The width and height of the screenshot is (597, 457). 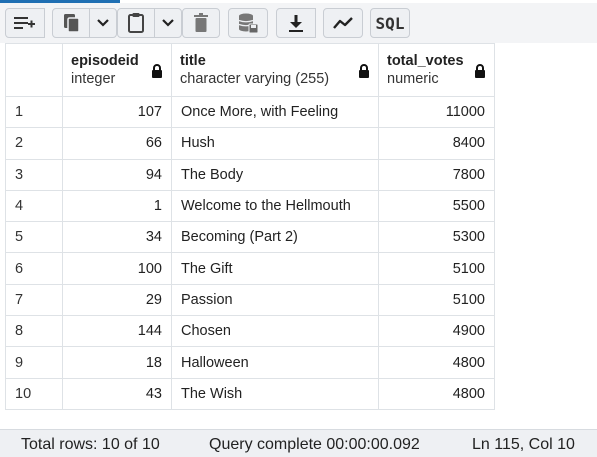 I want to click on add-row-button, so click(x=25, y=23).